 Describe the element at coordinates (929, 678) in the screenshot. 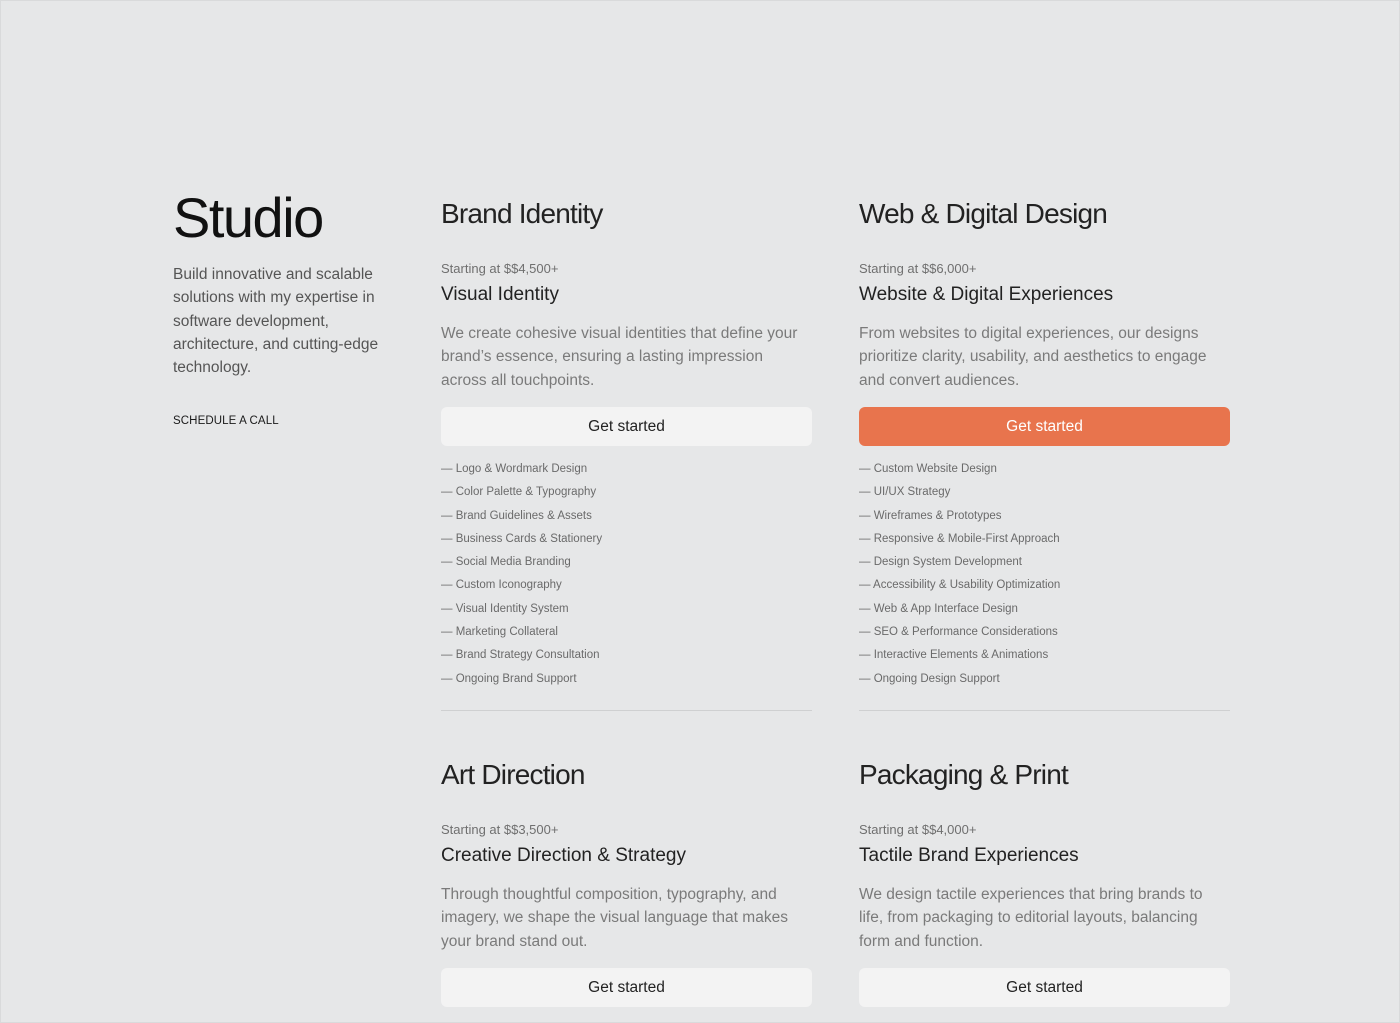

I see `feature-item: — Ongoing Design Support` at that location.